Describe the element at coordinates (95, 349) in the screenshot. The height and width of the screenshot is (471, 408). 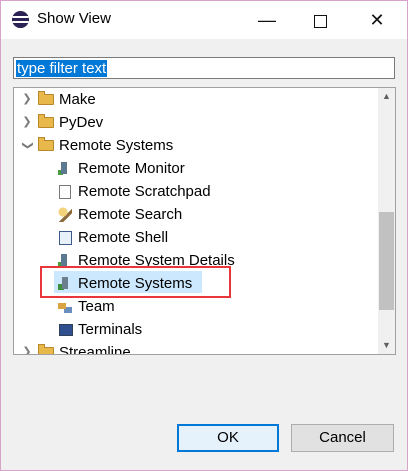
I see `tree-item-label: Streamline` at that location.